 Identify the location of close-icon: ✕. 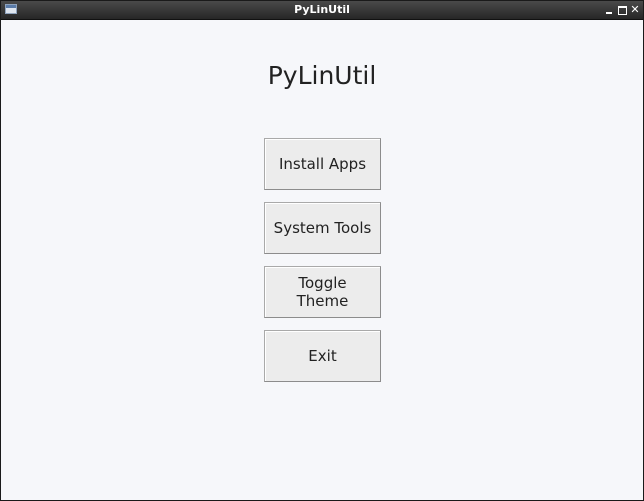
(635, 9).